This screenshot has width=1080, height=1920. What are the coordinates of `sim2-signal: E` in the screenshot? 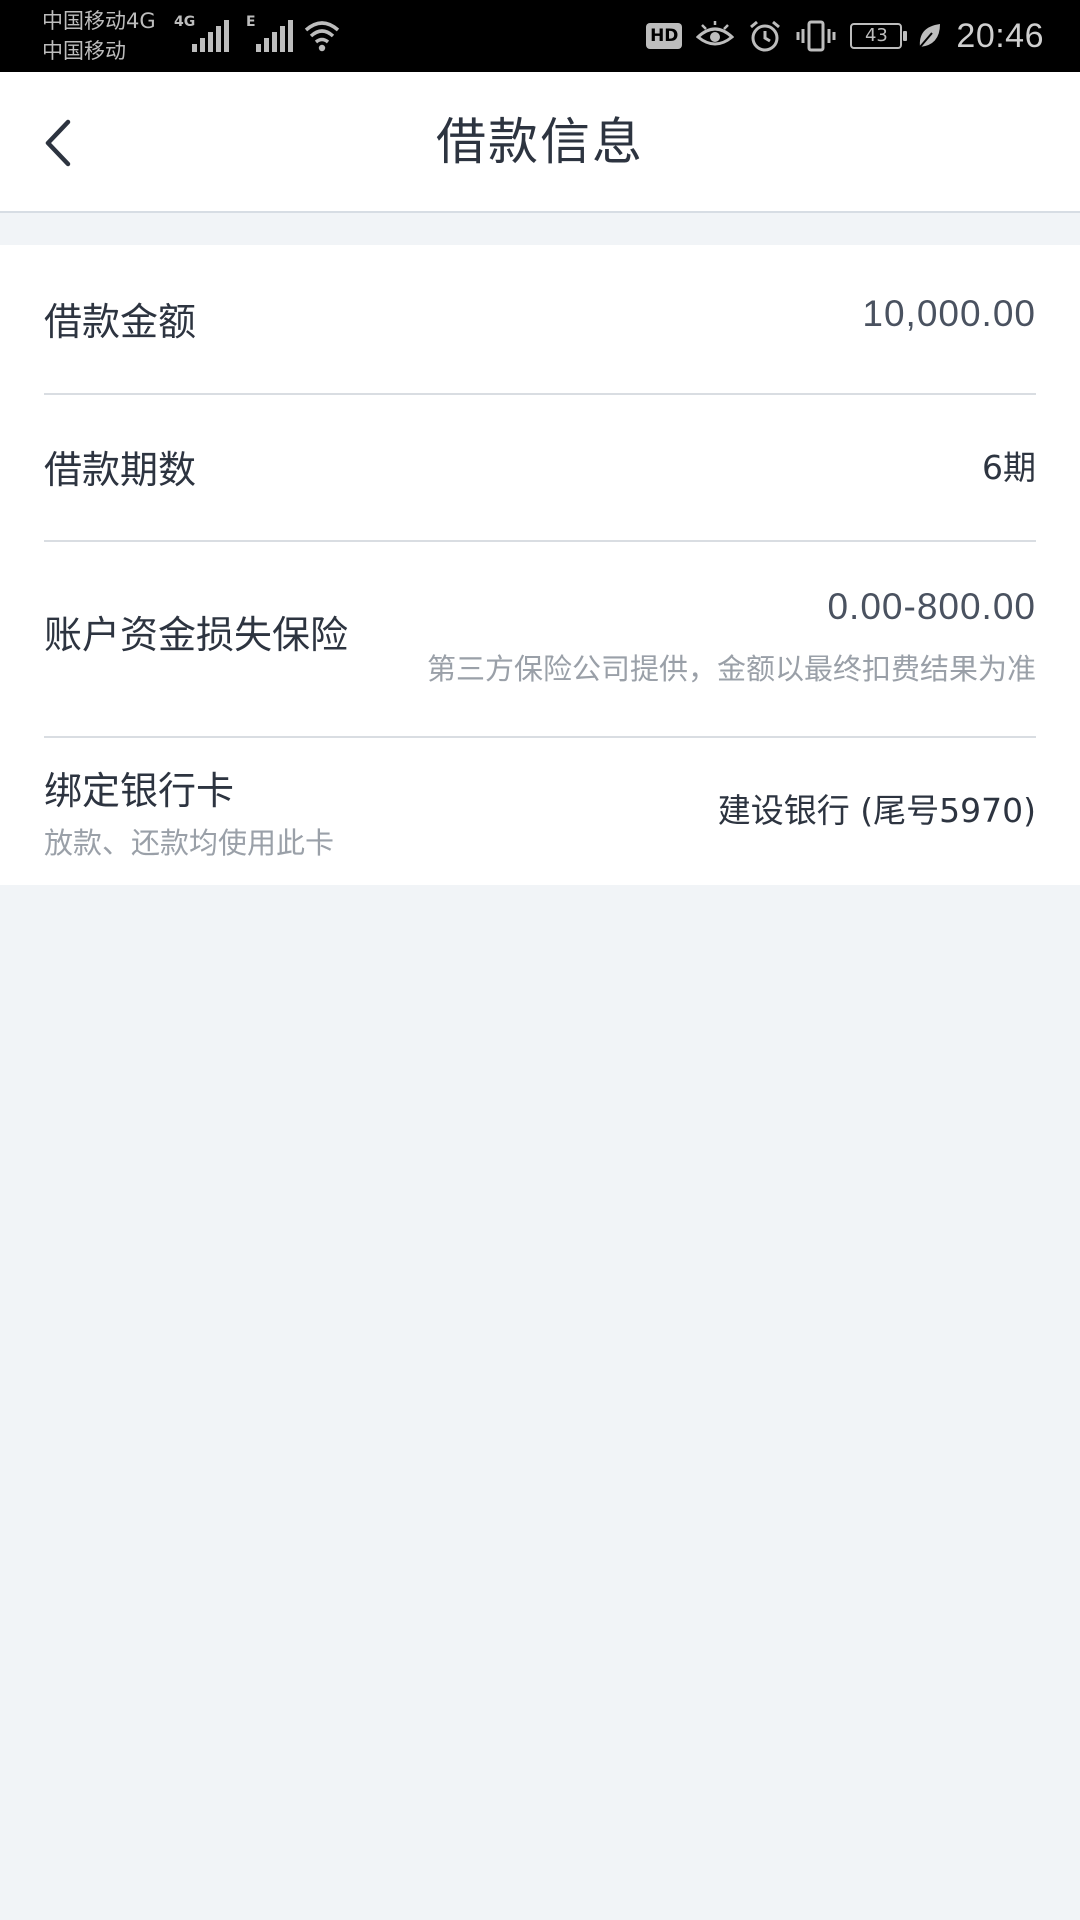 It's located at (271, 34).